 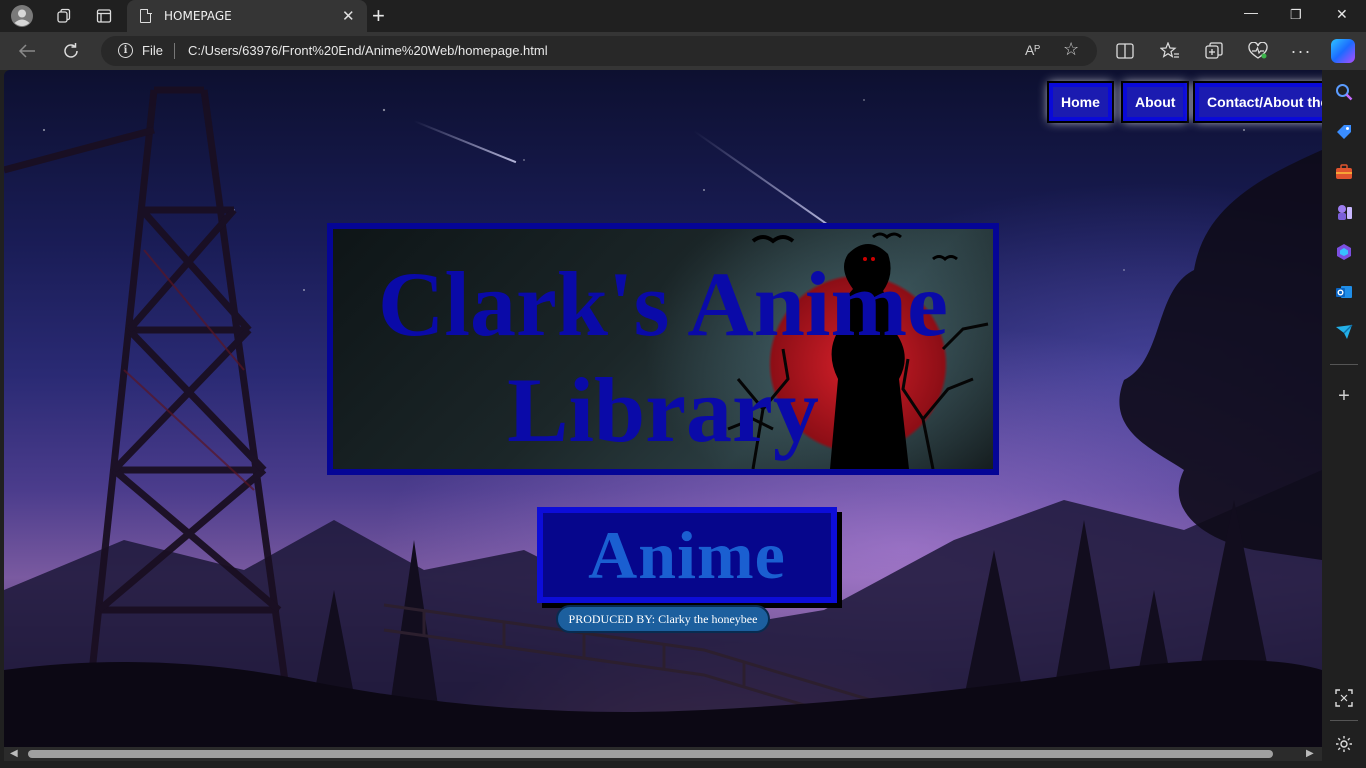 I want to click on shopping-icon, so click(x=1344, y=132).